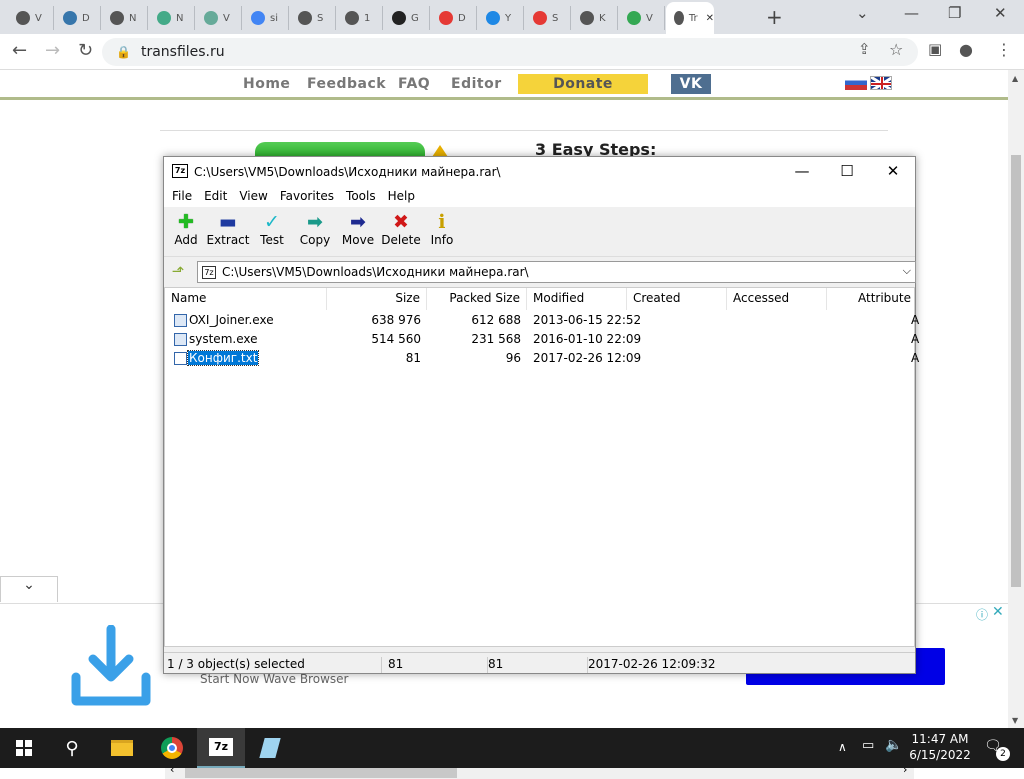 The width and height of the screenshot is (1024, 779). I want to click on file-name: OXI_Joiner.exe, so click(231, 320).